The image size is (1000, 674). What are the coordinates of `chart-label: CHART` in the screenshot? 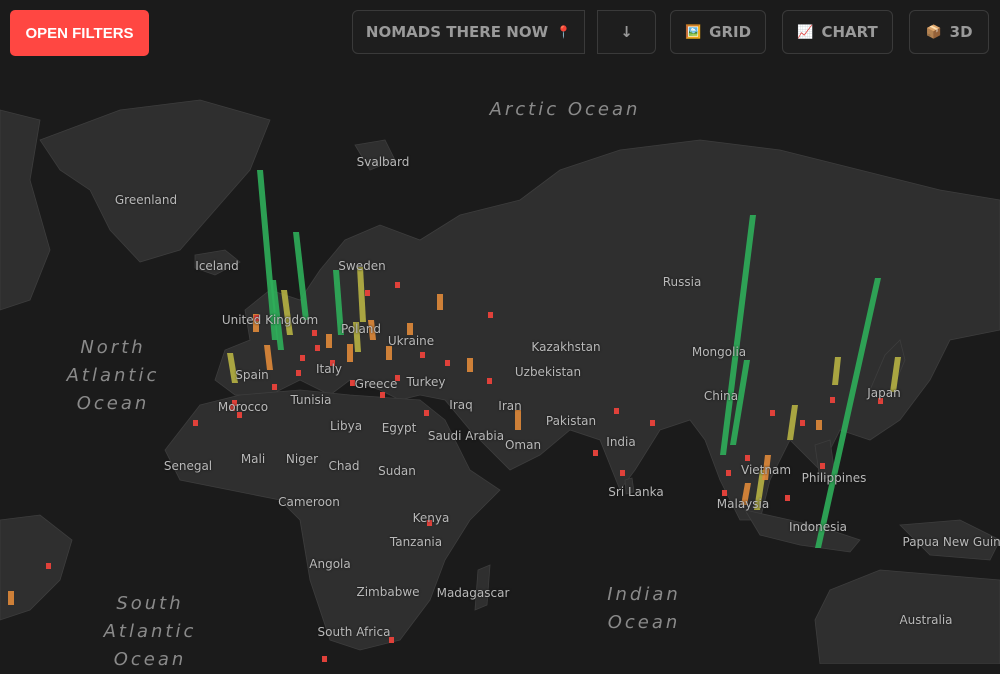 It's located at (849, 32).